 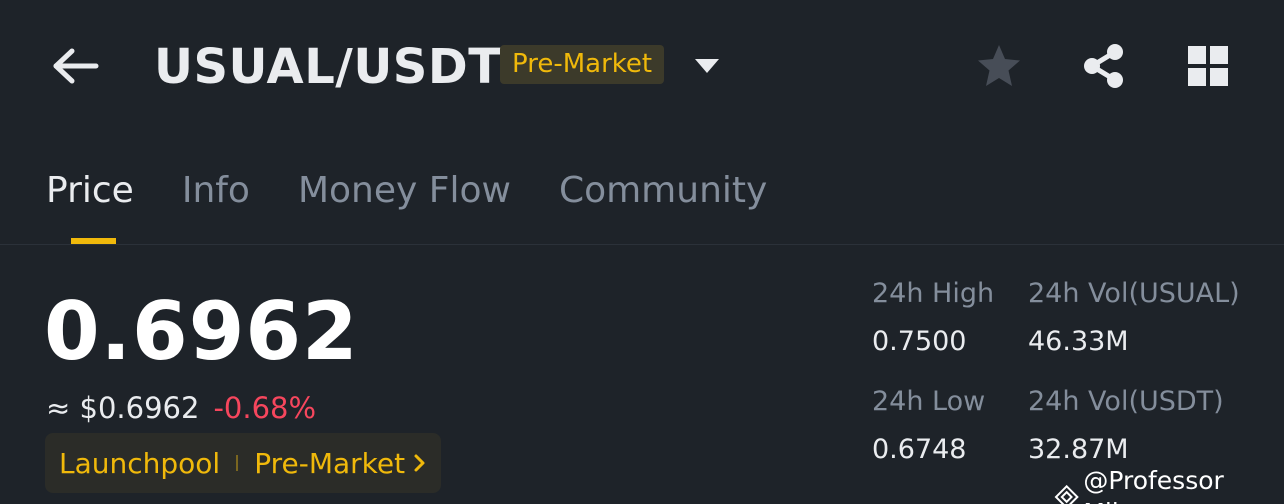 I want to click on tab-label: Community, so click(x=663, y=190).